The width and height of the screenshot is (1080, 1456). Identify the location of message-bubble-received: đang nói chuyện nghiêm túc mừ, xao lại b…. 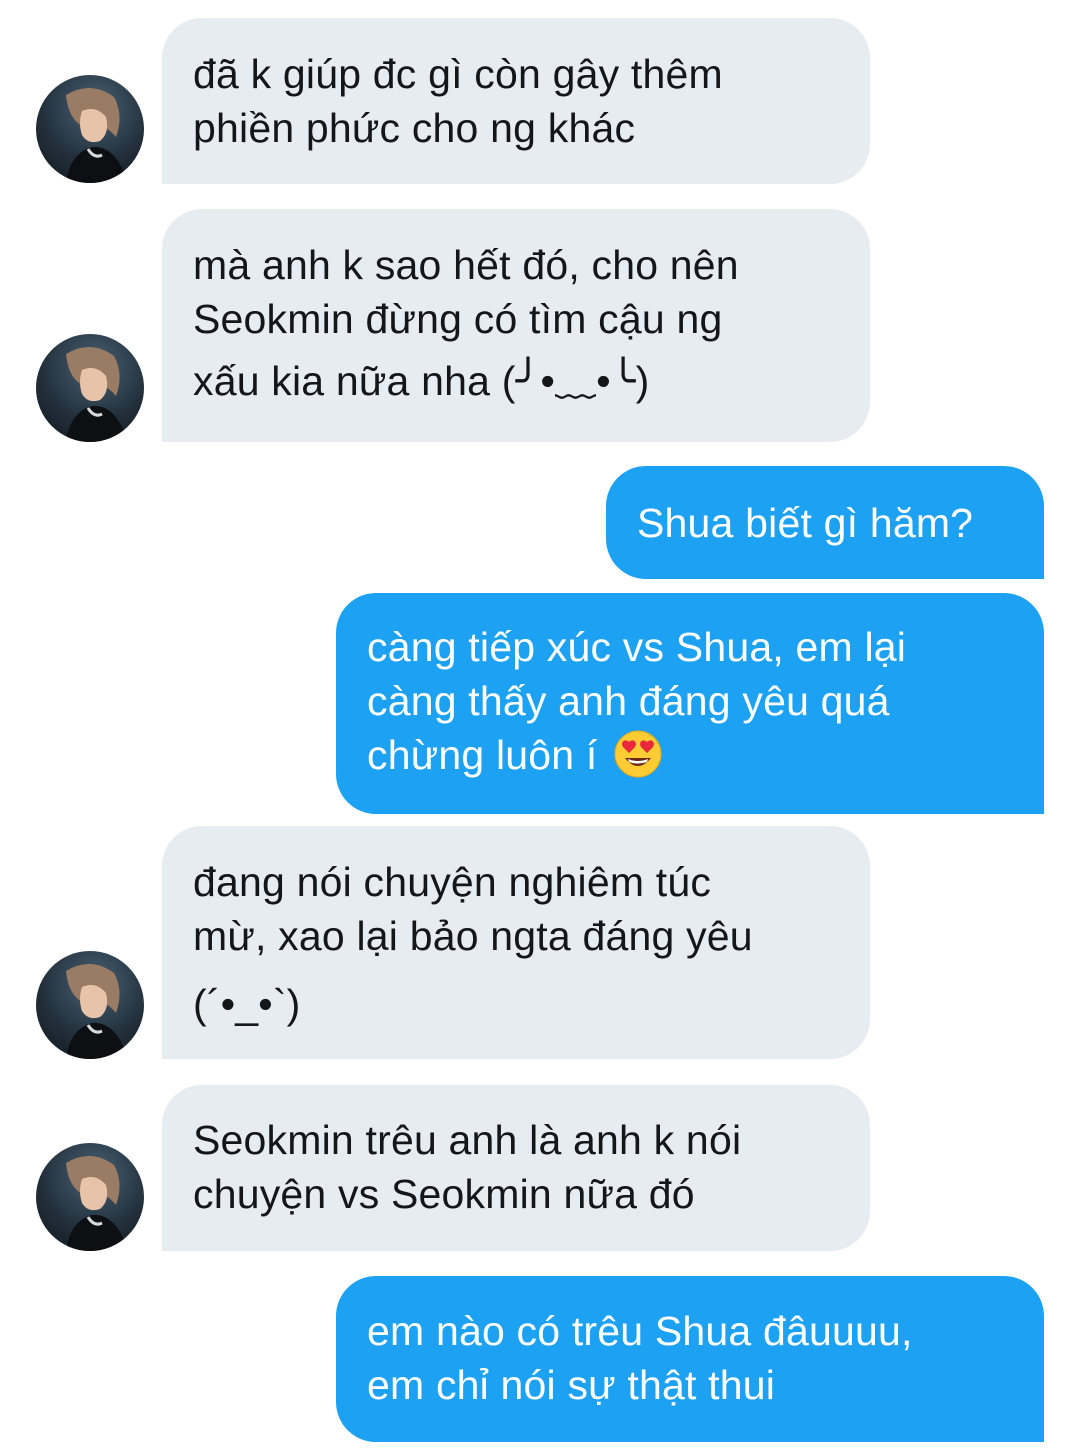
(516, 942).